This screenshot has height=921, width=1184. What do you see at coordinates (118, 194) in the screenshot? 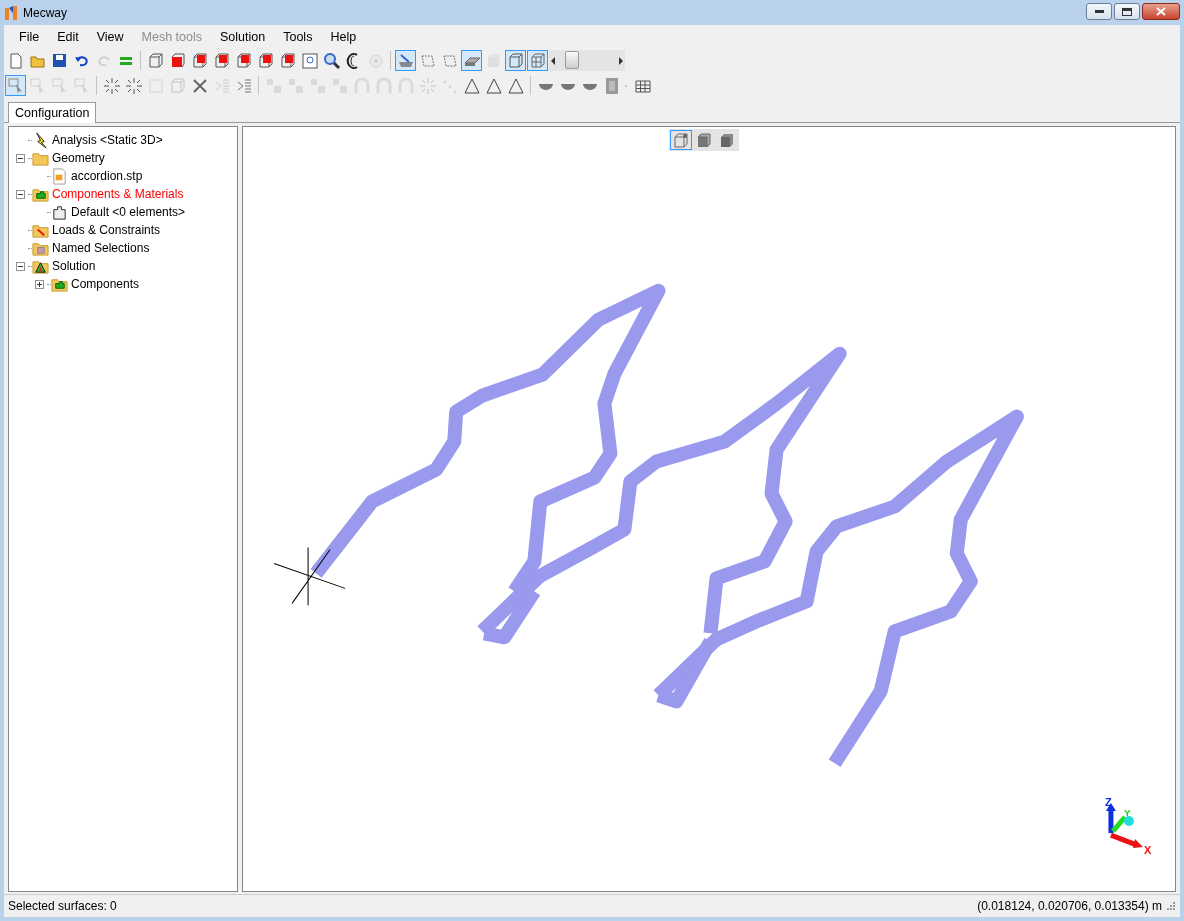
I see `tree-item: Components & Materials` at bounding box center [118, 194].